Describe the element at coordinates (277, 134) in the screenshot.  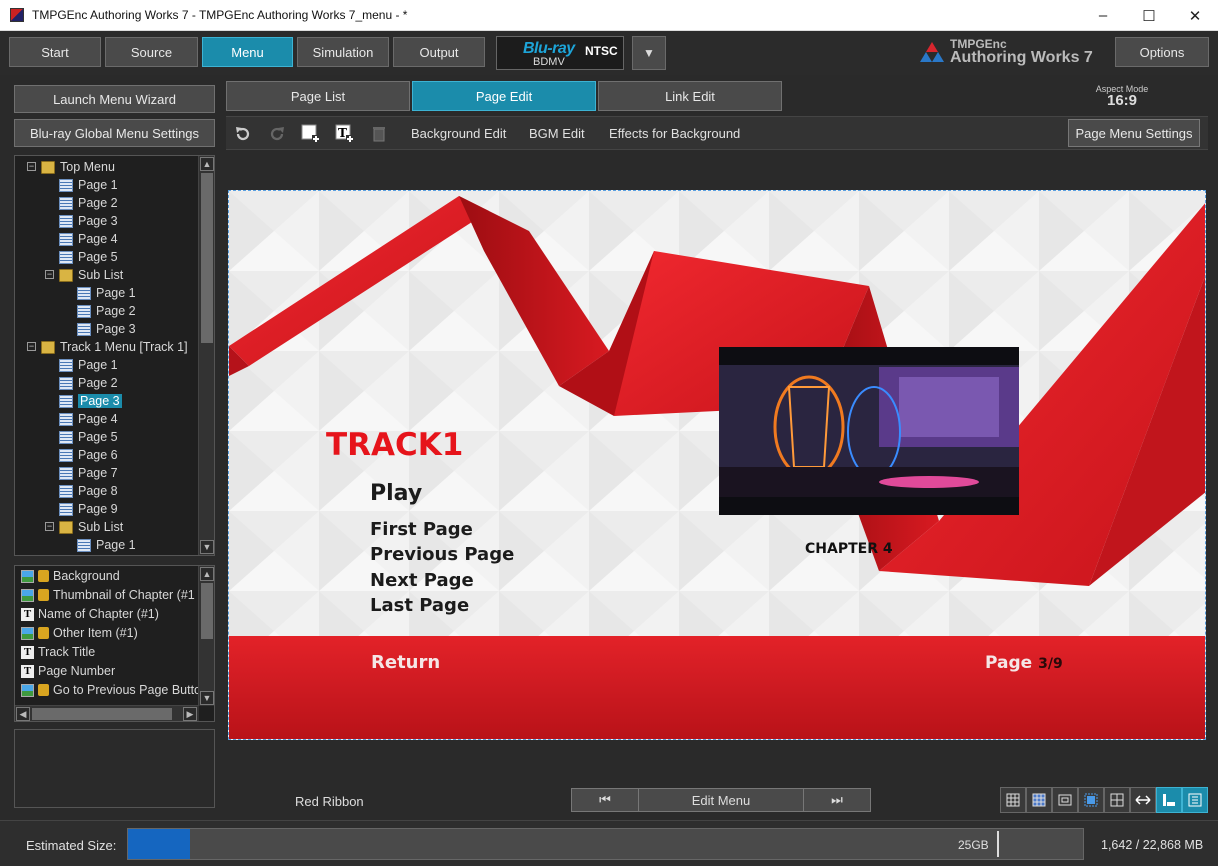
I see `redo-icon` at that location.